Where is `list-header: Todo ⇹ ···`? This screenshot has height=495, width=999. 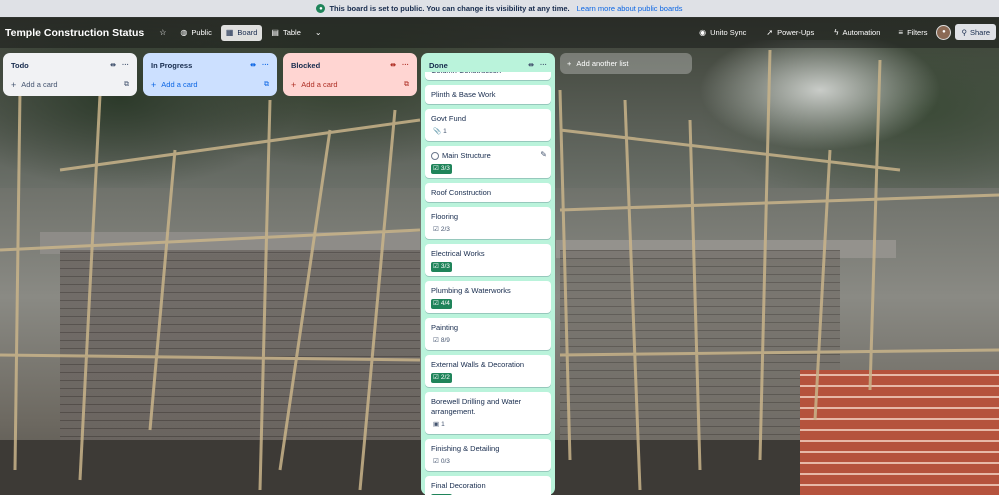 list-header: Todo ⇹ ··· is located at coordinates (70, 65).